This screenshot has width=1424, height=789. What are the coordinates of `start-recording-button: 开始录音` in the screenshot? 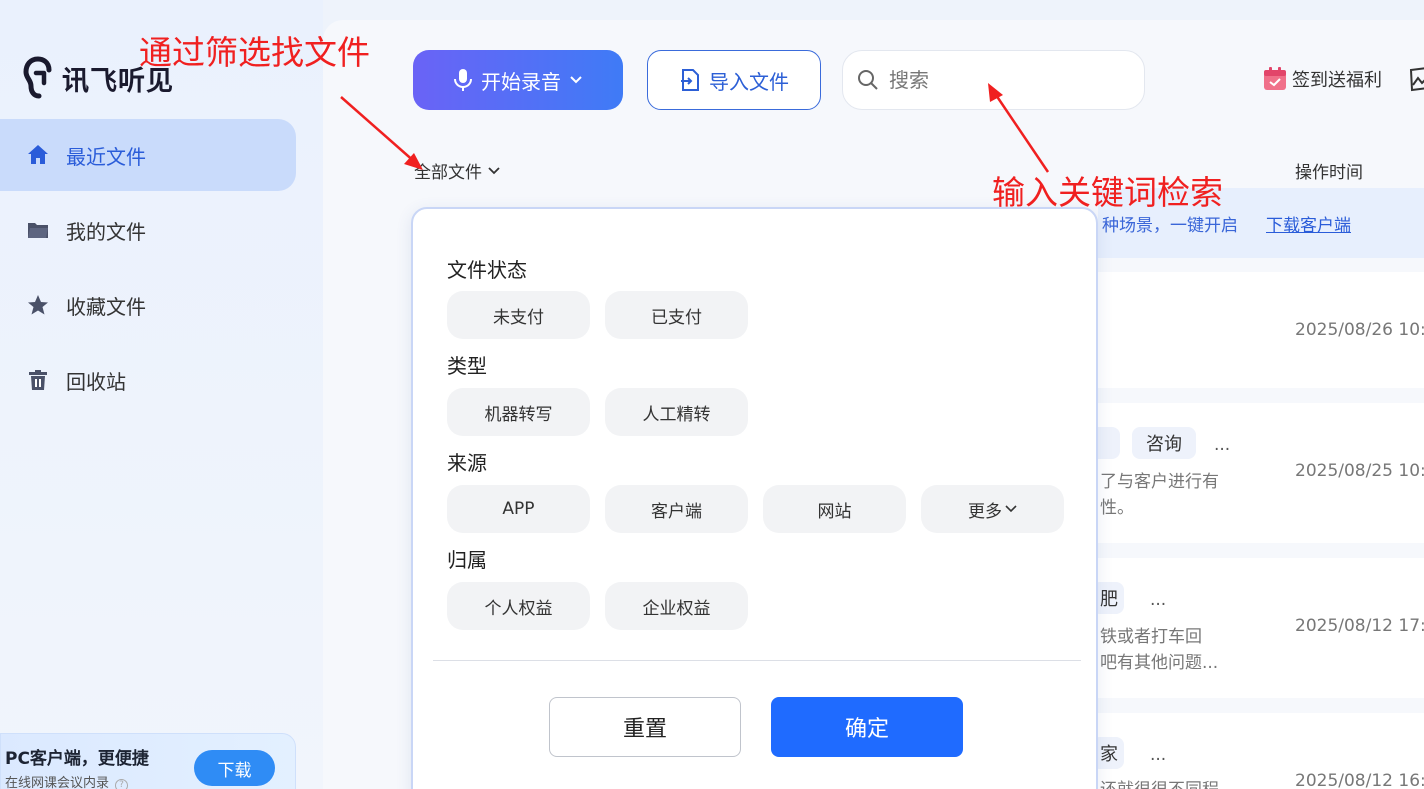 It's located at (518, 80).